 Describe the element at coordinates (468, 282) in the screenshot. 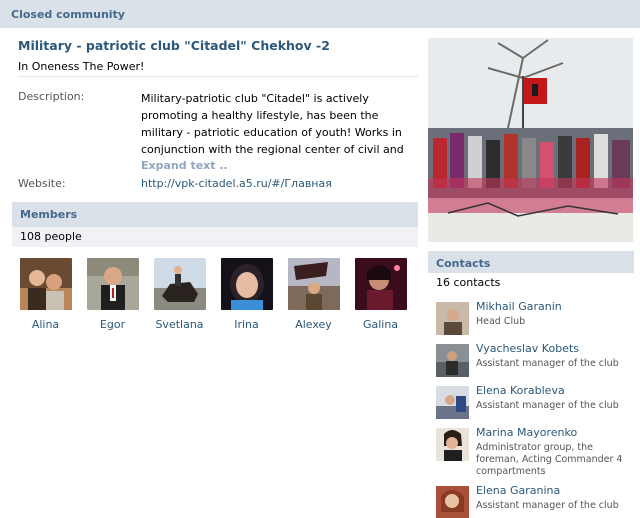

I see `contacts-count: 16 contacts` at that location.